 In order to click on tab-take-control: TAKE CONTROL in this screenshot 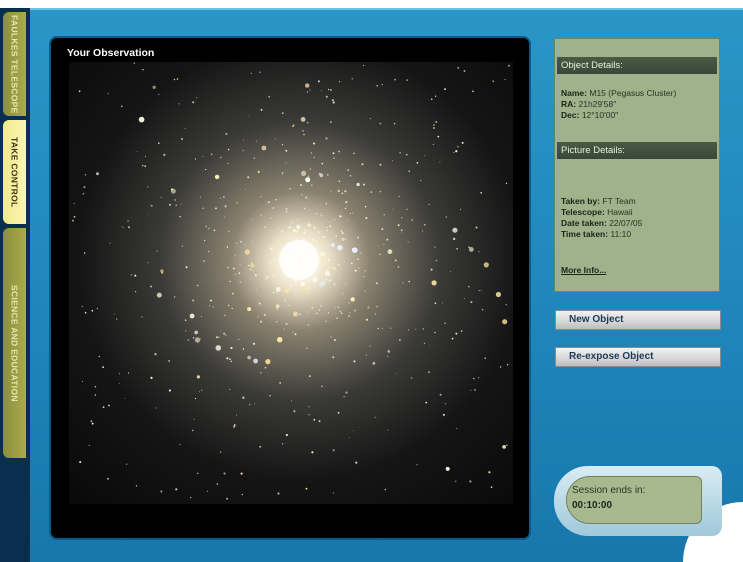, I will do `click(14, 172)`.